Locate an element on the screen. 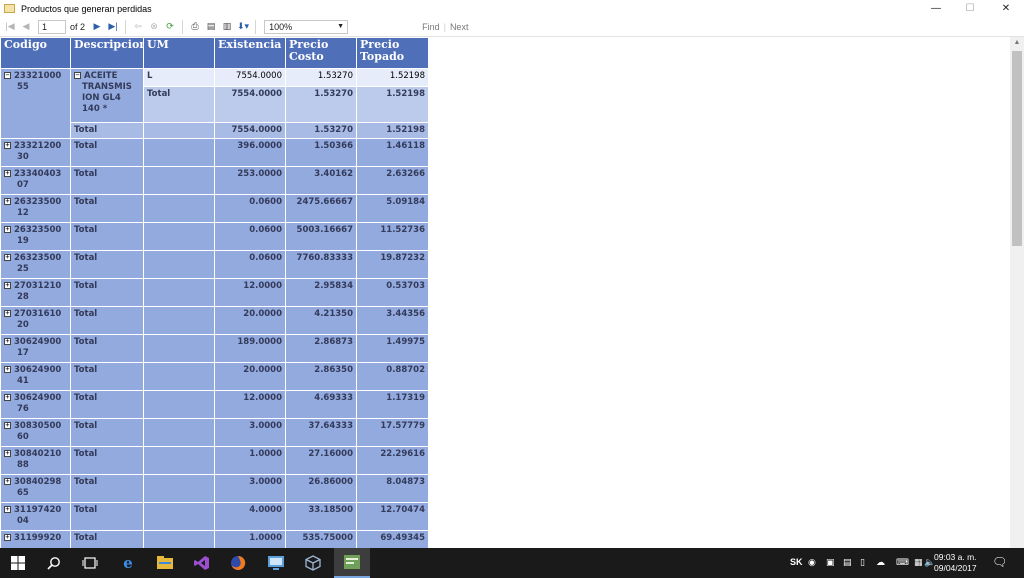 This screenshot has width=1024, height=578. table-row: +30624900 76 Total 12.0000 4.69333 1.17319 is located at coordinates (214, 404).